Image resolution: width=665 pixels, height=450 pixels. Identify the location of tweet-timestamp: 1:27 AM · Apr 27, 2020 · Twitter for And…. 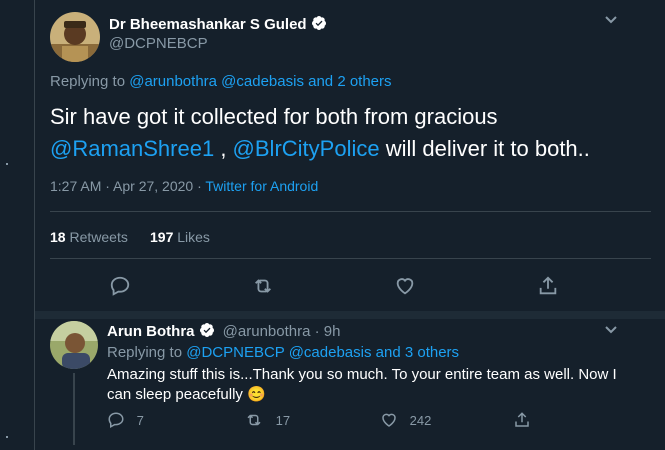
(184, 186).